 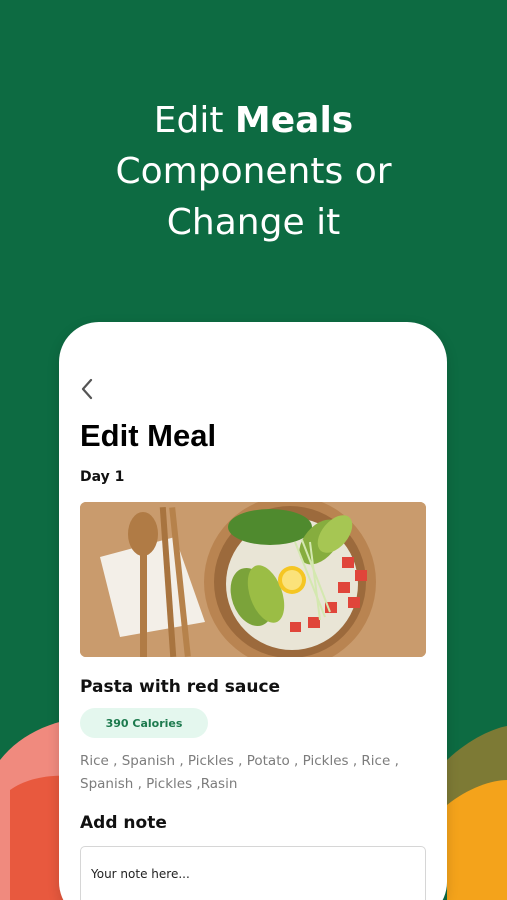 I want to click on add-note-label: Add note, so click(x=123, y=823).